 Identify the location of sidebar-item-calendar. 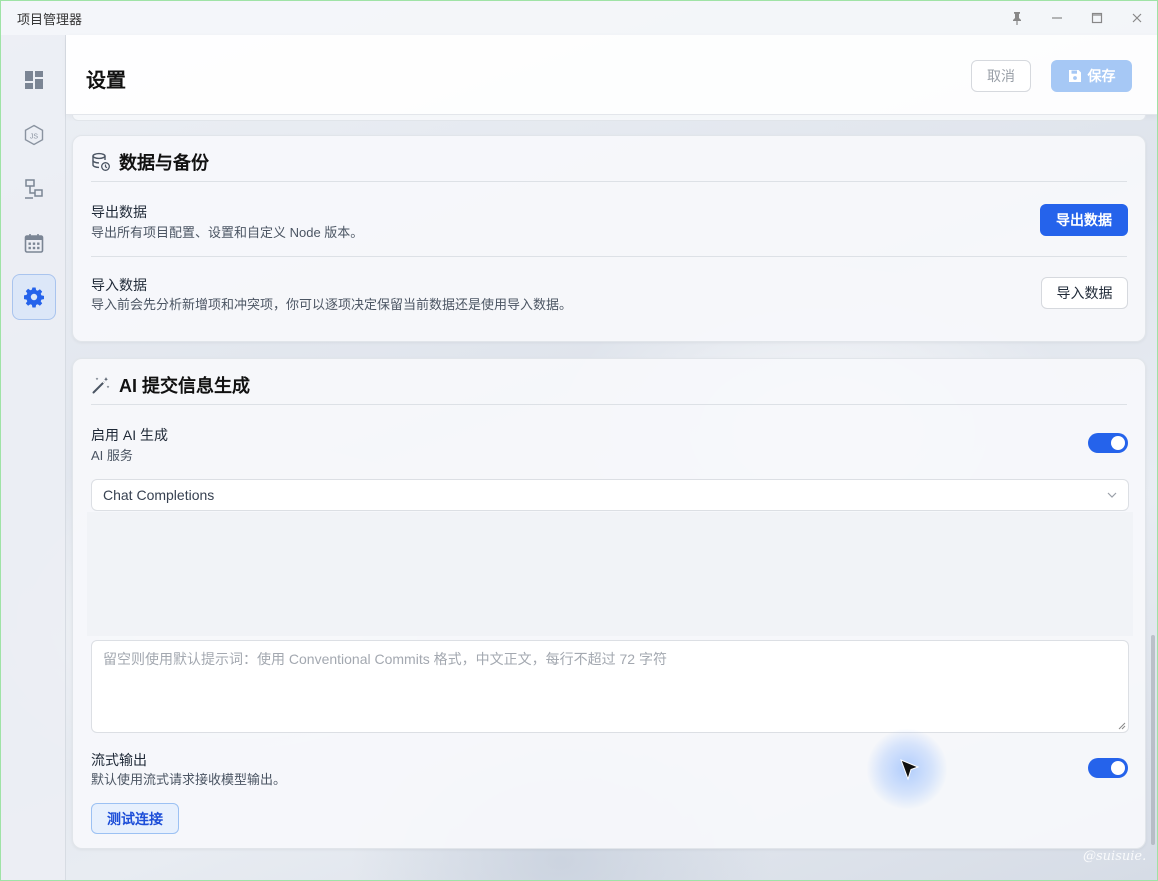
(34, 243).